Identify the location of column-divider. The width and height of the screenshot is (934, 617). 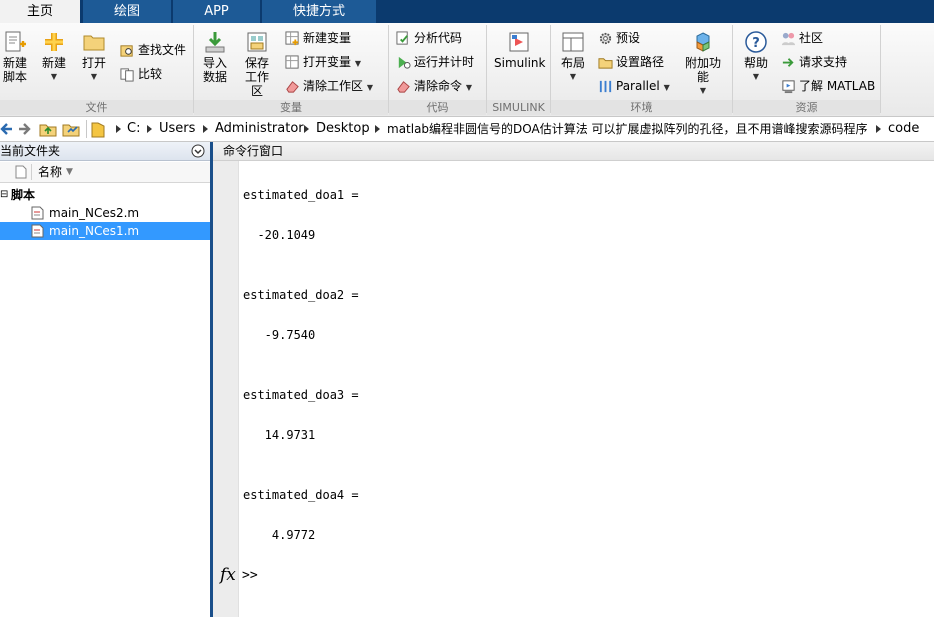
(31, 172).